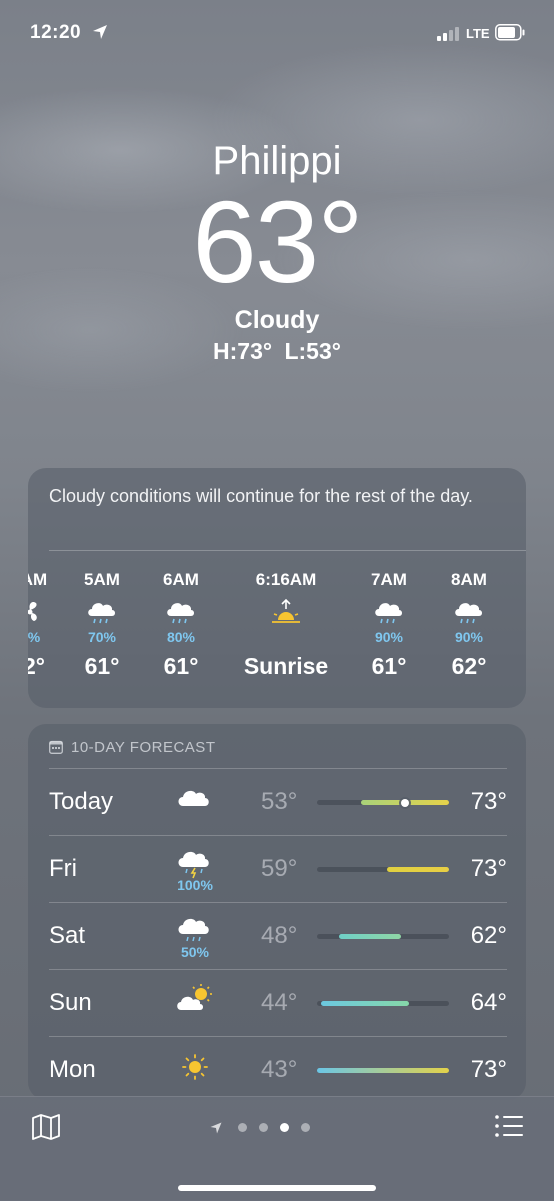 The image size is (554, 1201). What do you see at coordinates (286, 610) in the screenshot?
I see `sunrise-icon` at bounding box center [286, 610].